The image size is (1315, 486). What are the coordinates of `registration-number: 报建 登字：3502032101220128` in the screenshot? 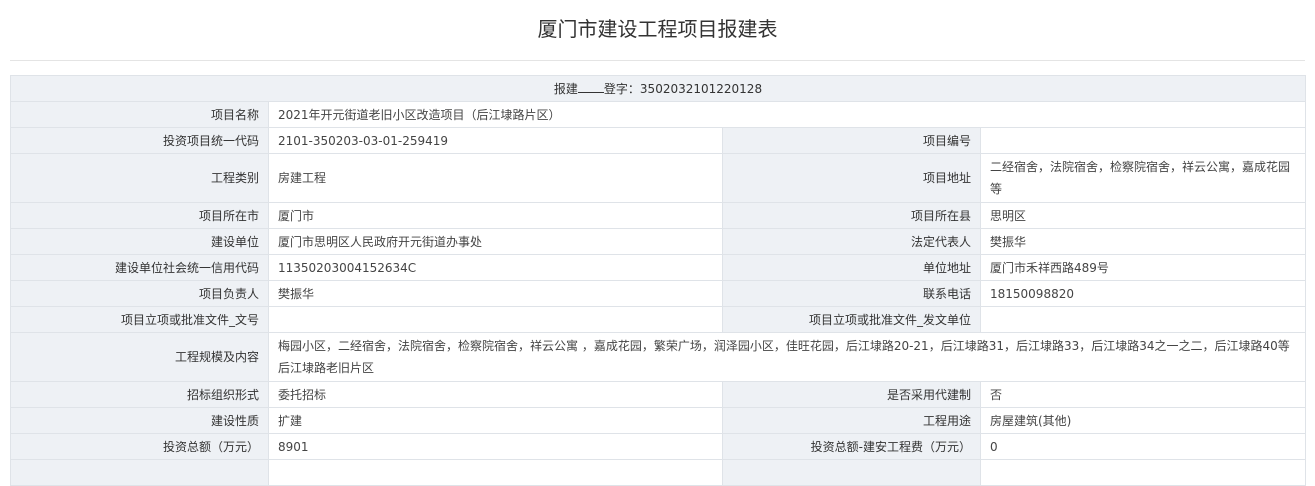 It's located at (658, 88).